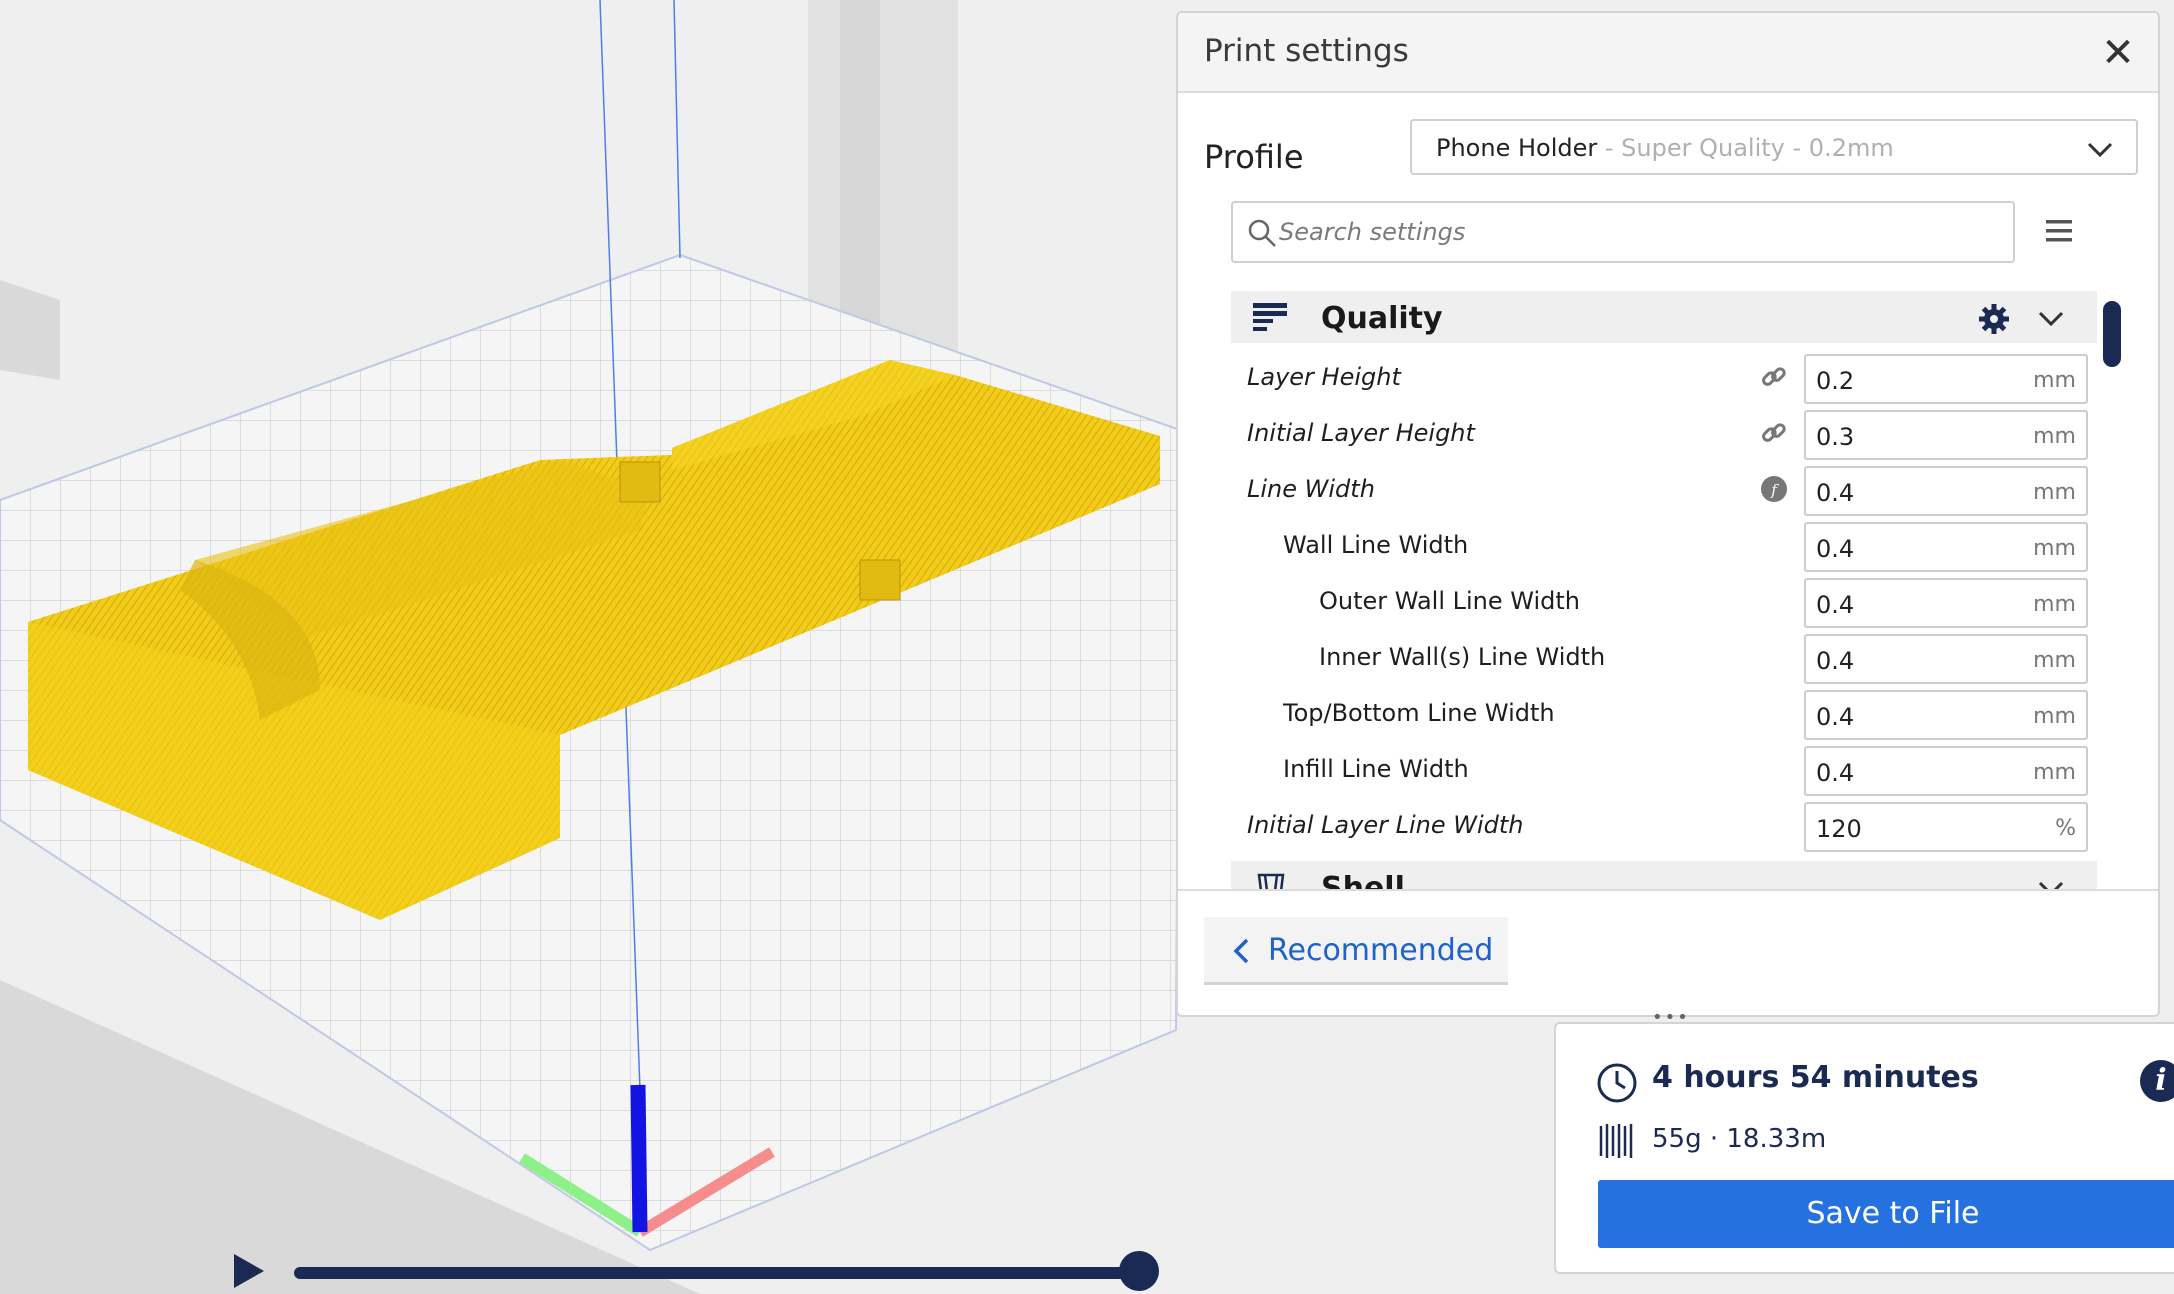 The height and width of the screenshot is (1294, 2174). What do you see at coordinates (1363, 881) in the screenshot?
I see `category-title: Shell` at bounding box center [1363, 881].